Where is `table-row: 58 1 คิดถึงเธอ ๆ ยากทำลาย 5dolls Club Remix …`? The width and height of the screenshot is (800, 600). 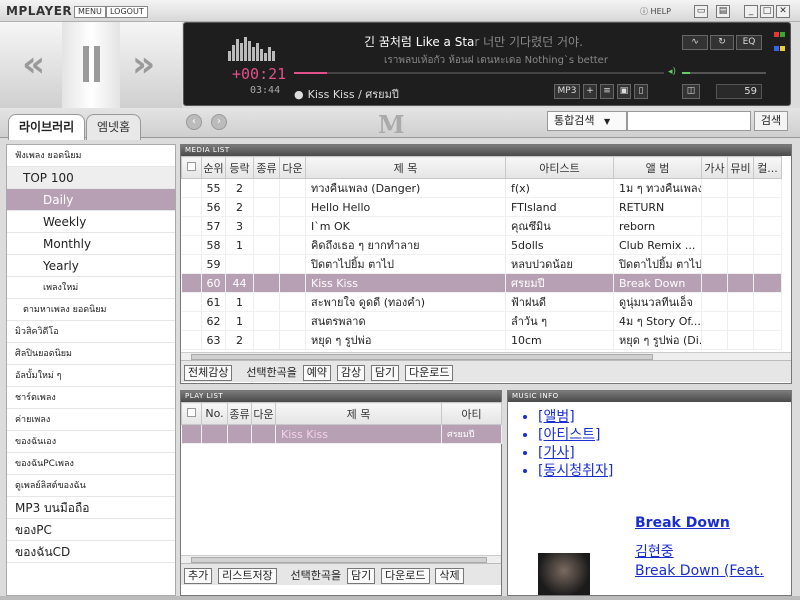
table-row: 58 1 คิดถึงเธอ ๆ ยากทำลาย 5dolls Club Remix … is located at coordinates (481, 245).